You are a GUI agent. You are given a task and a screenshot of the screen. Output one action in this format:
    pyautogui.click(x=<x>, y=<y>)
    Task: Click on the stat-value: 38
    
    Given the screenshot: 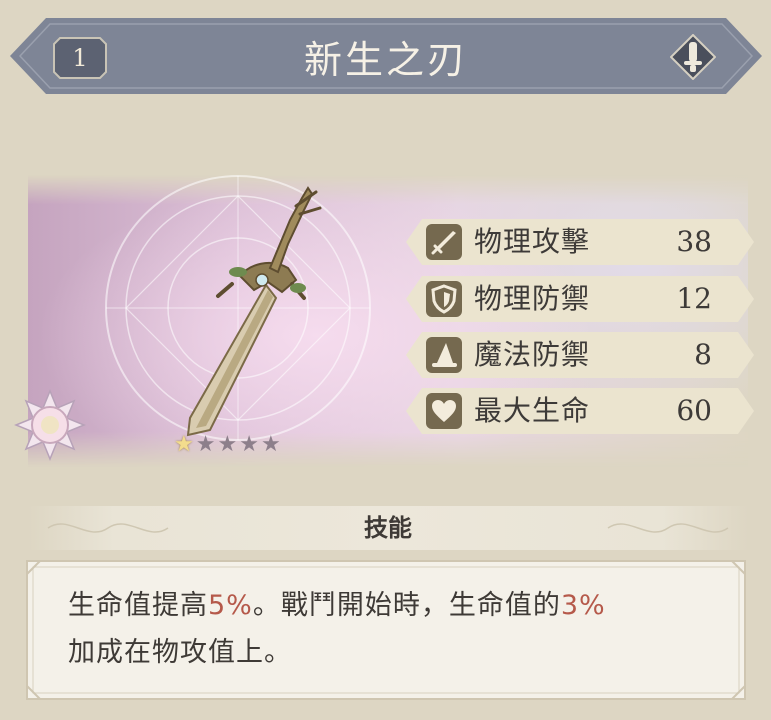 What is the action you would take?
    pyautogui.click(x=694, y=241)
    